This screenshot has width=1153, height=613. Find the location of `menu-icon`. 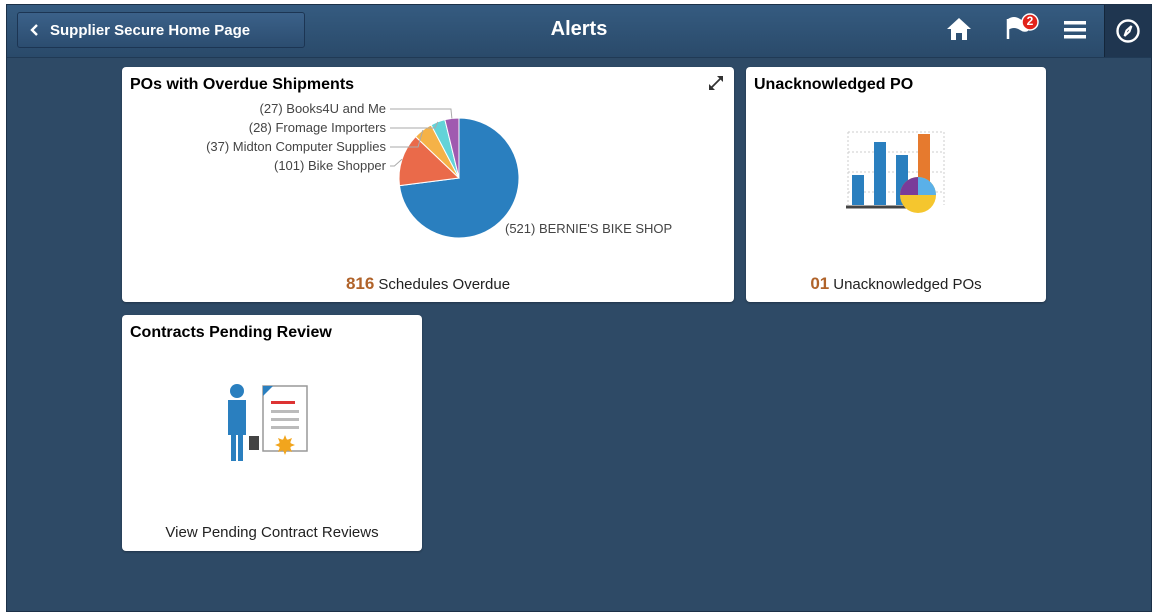

menu-icon is located at coordinates (1075, 32).